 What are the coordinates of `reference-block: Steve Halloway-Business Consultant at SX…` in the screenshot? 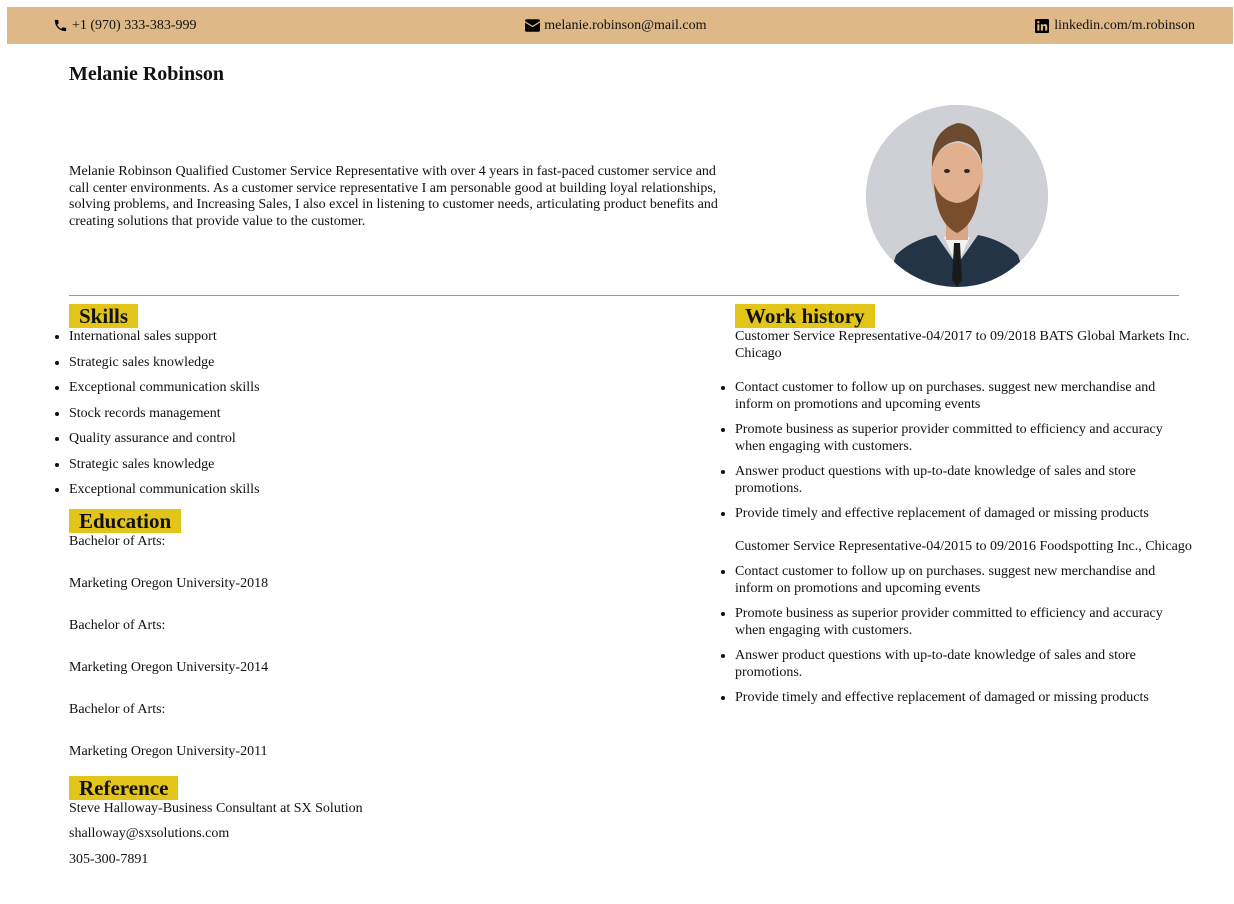 It's located at (369, 834).